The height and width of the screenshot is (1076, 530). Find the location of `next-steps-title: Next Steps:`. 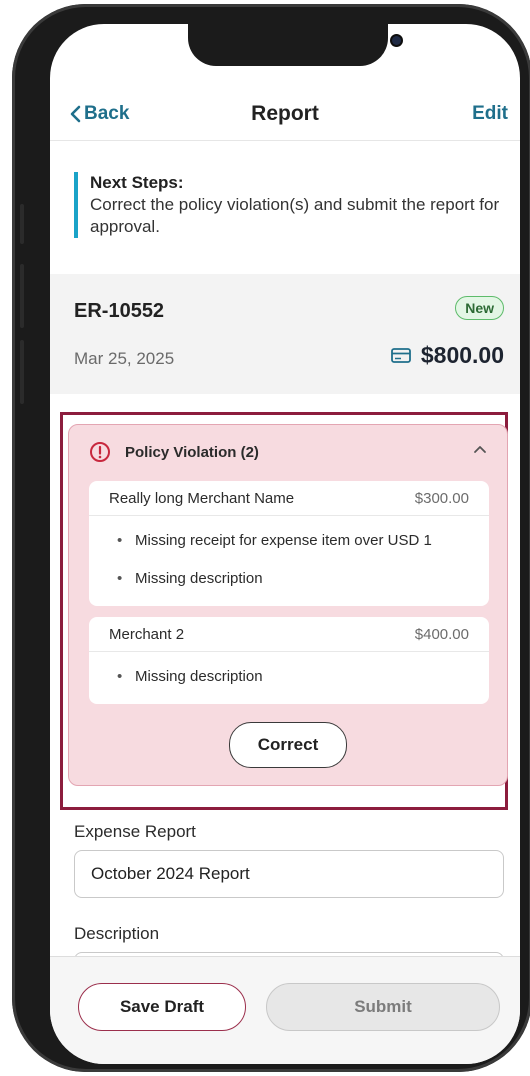

next-steps-title: Next Steps: is located at coordinates (137, 182).